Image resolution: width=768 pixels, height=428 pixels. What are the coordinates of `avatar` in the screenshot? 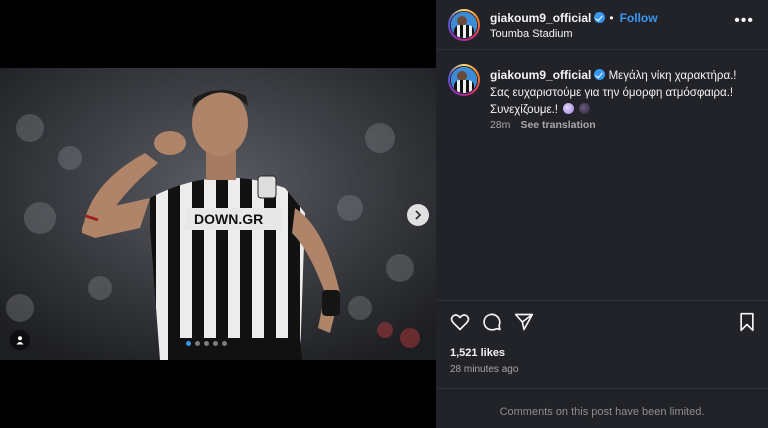 It's located at (464, 25).